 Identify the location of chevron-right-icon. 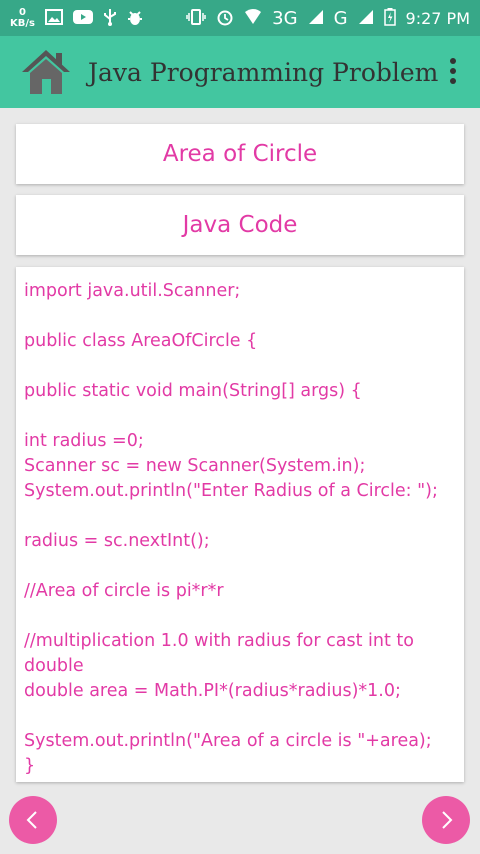
(447, 820).